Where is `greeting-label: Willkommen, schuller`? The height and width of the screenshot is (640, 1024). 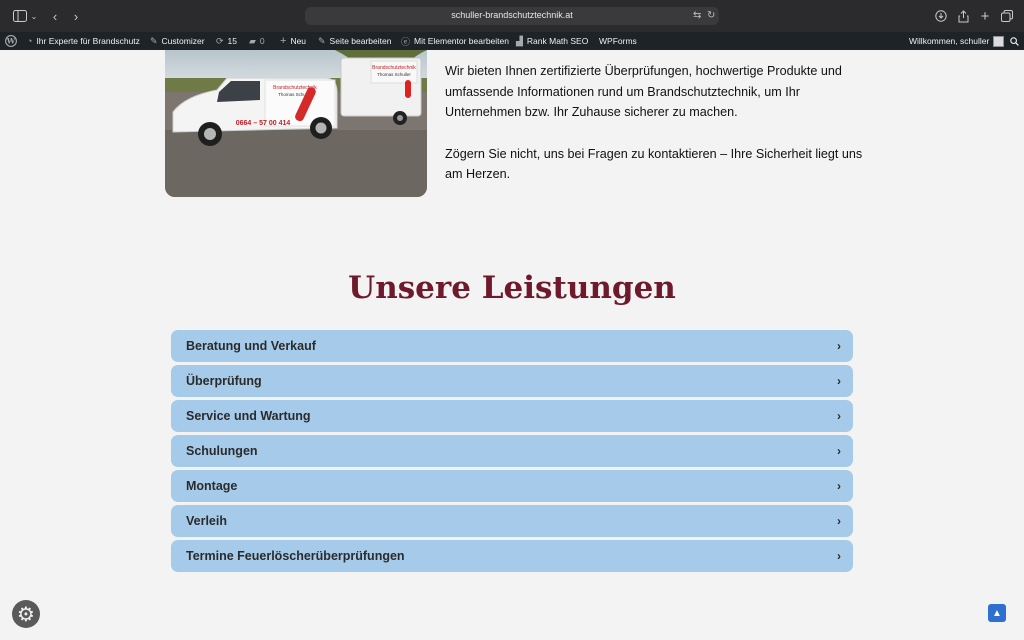
greeting-label: Willkommen, schuller is located at coordinates (949, 41).